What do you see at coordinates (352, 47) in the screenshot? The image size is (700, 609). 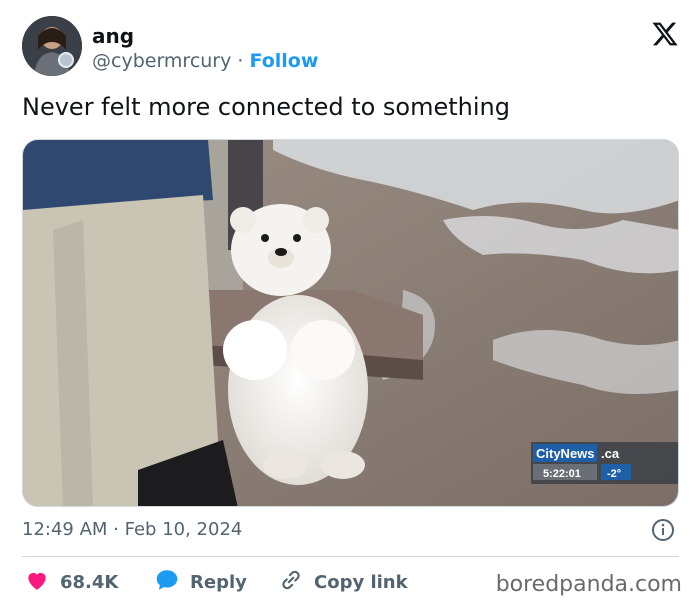 I see `tweet-header: ang @cybermrcury · Follow` at bounding box center [352, 47].